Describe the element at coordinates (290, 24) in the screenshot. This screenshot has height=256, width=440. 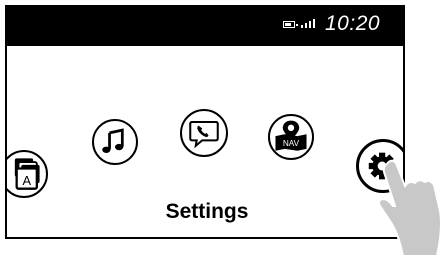
I see `battery-icon` at that location.